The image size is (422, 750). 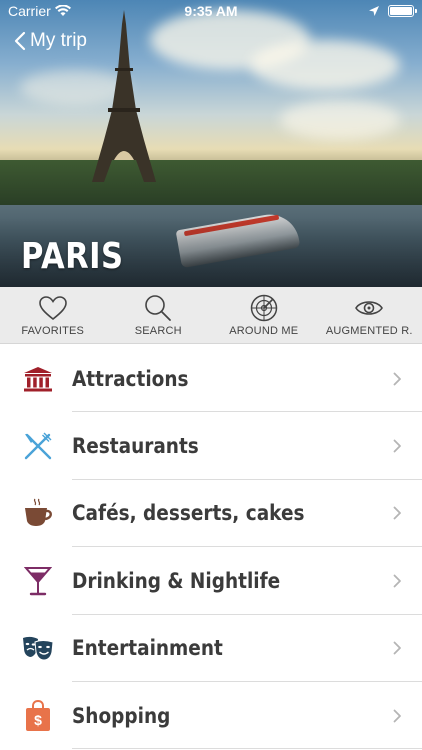 What do you see at coordinates (369, 331) in the screenshot?
I see `augmented-reality-label: AUGMENTED R.` at bounding box center [369, 331].